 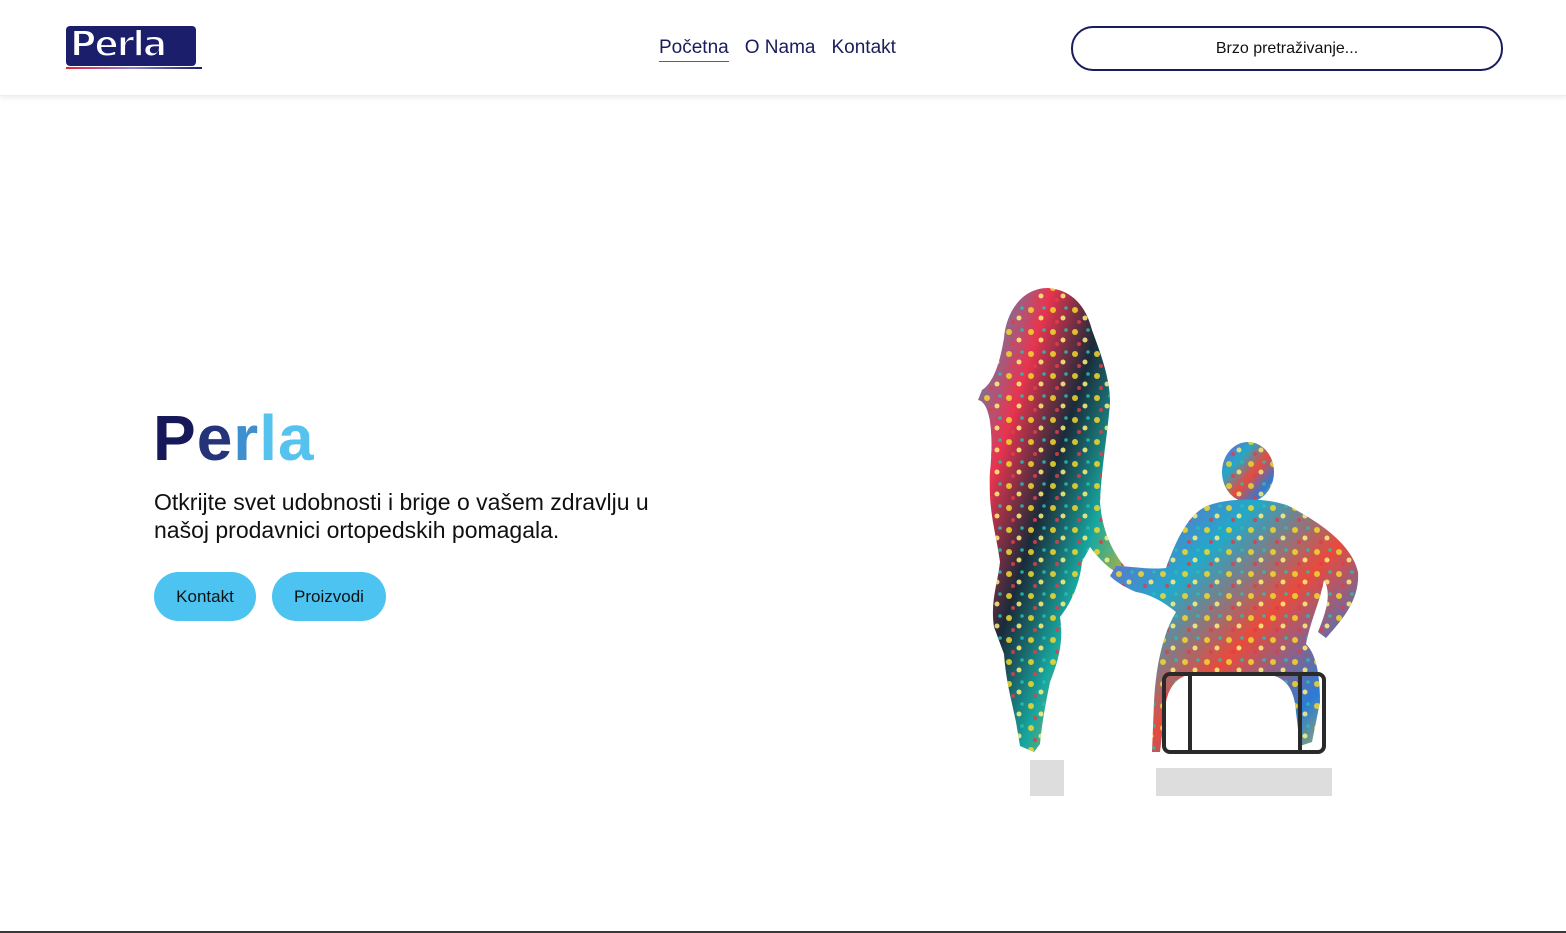 What do you see at coordinates (175, 438) in the screenshot?
I see `hero-title-part: P` at bounding box center [175, 438].